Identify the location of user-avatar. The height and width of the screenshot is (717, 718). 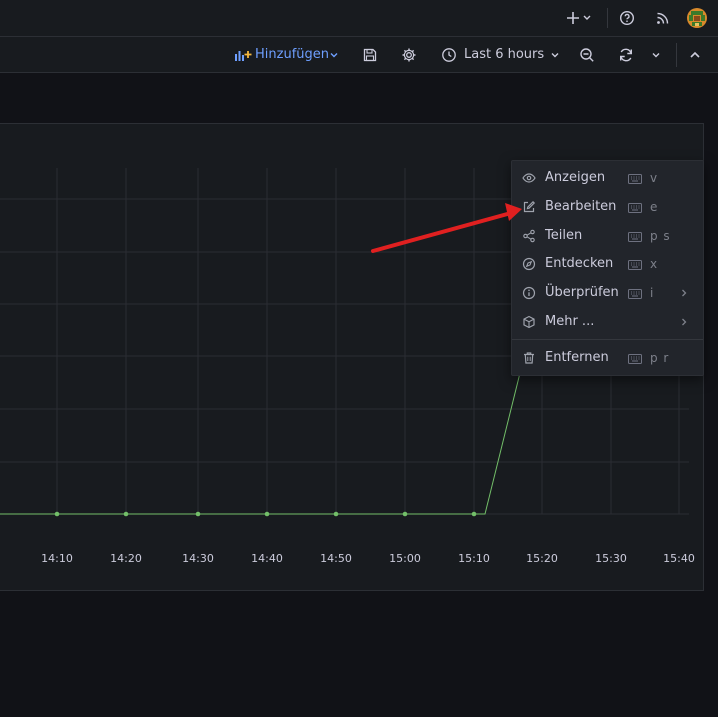
(697, 18).